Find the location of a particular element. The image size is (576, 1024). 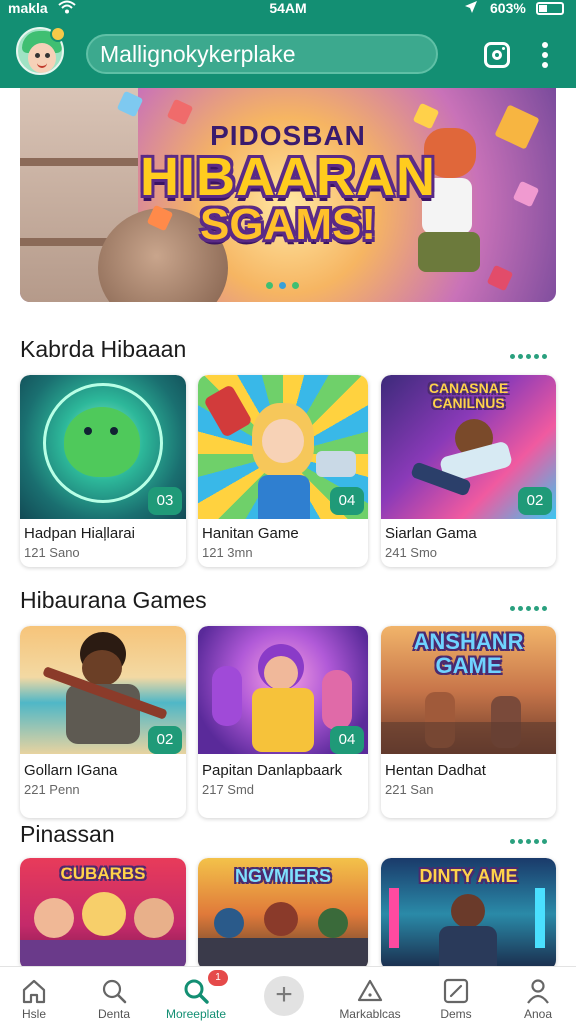

thumbnail-caption: ANSHANR GAME is located at coordinates (468, 653).